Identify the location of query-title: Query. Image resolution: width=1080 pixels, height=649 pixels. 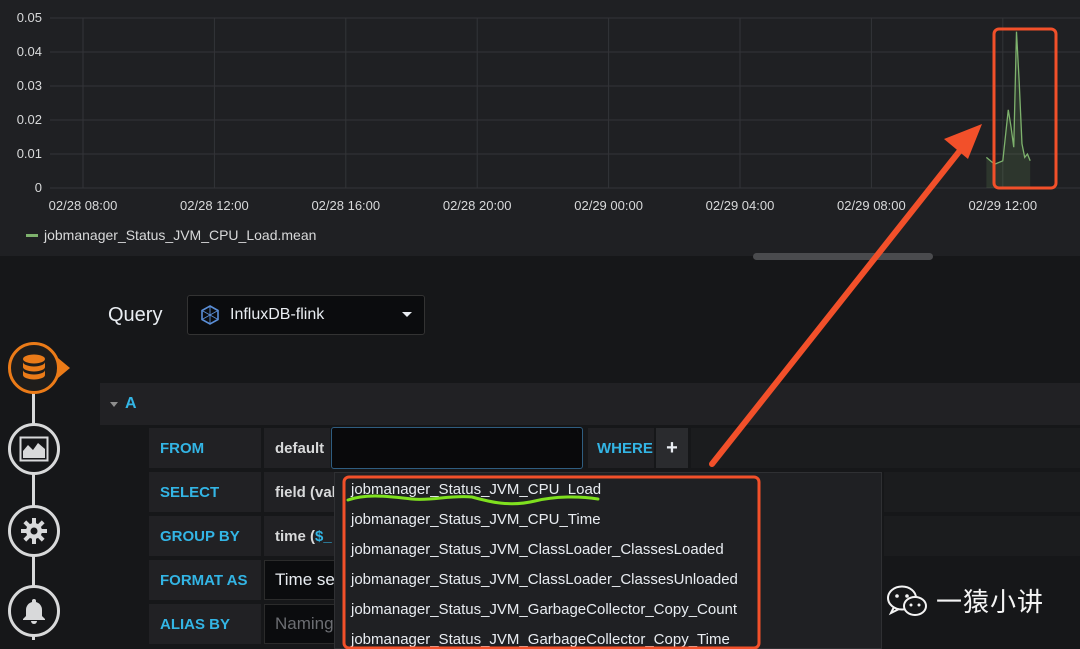
(135, 315).